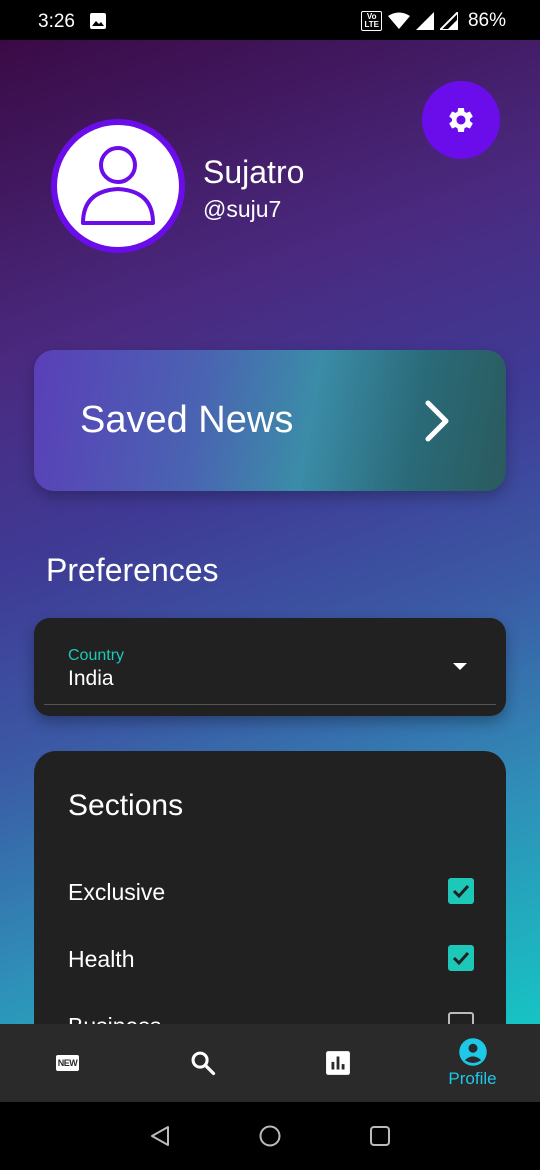  I want to click on bottom-nav: NEW Profile, so click(270, 1063).